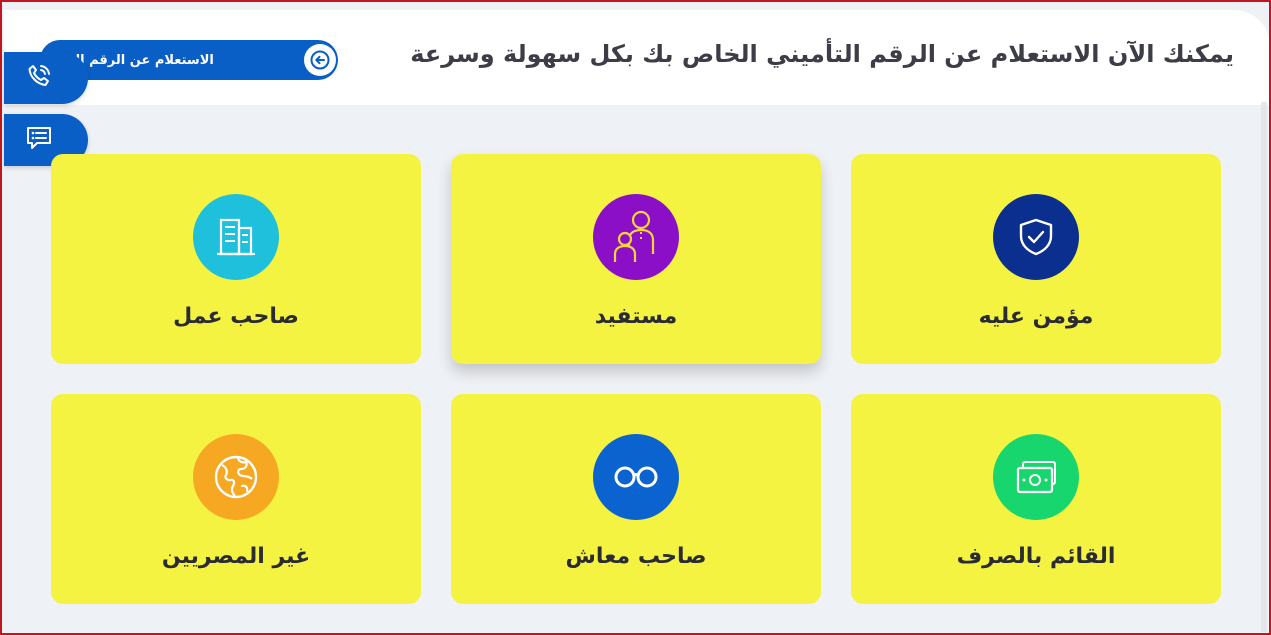  I want to click on card-non-egyptians-label: غير المصريين, so click(236, 556).